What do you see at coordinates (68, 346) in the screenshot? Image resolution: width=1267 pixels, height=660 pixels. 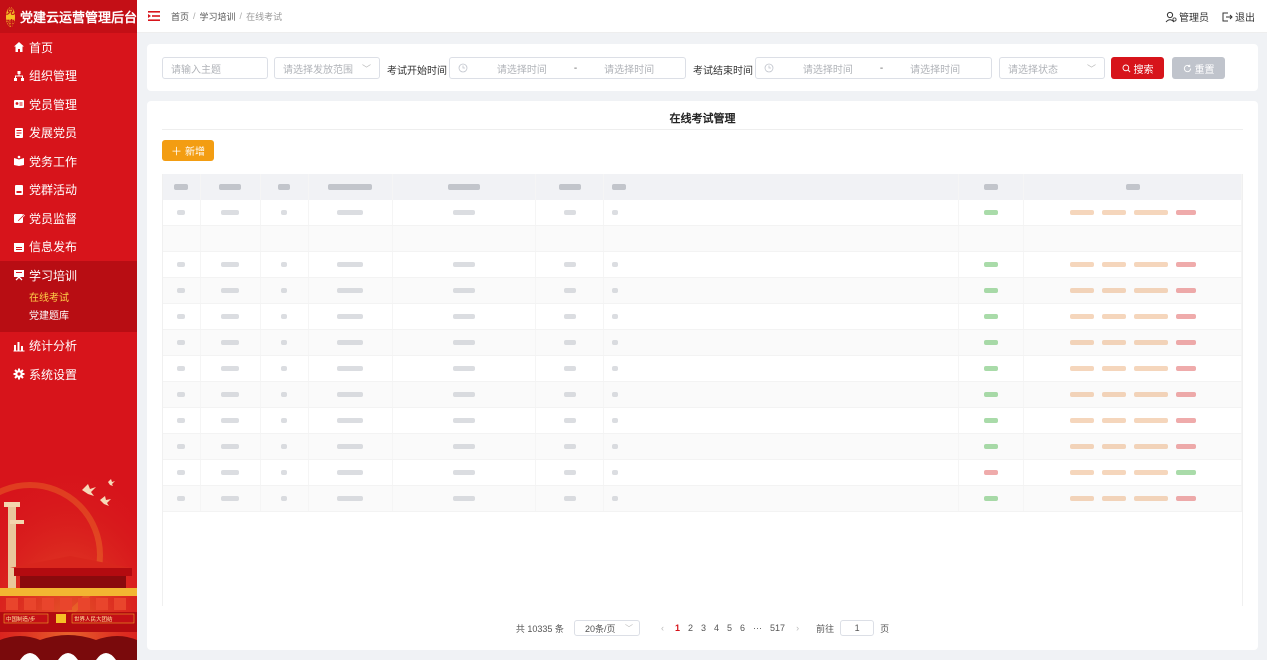 I see `sidebar-item-statistics: 统计分析` at bounding box center [68, 346].